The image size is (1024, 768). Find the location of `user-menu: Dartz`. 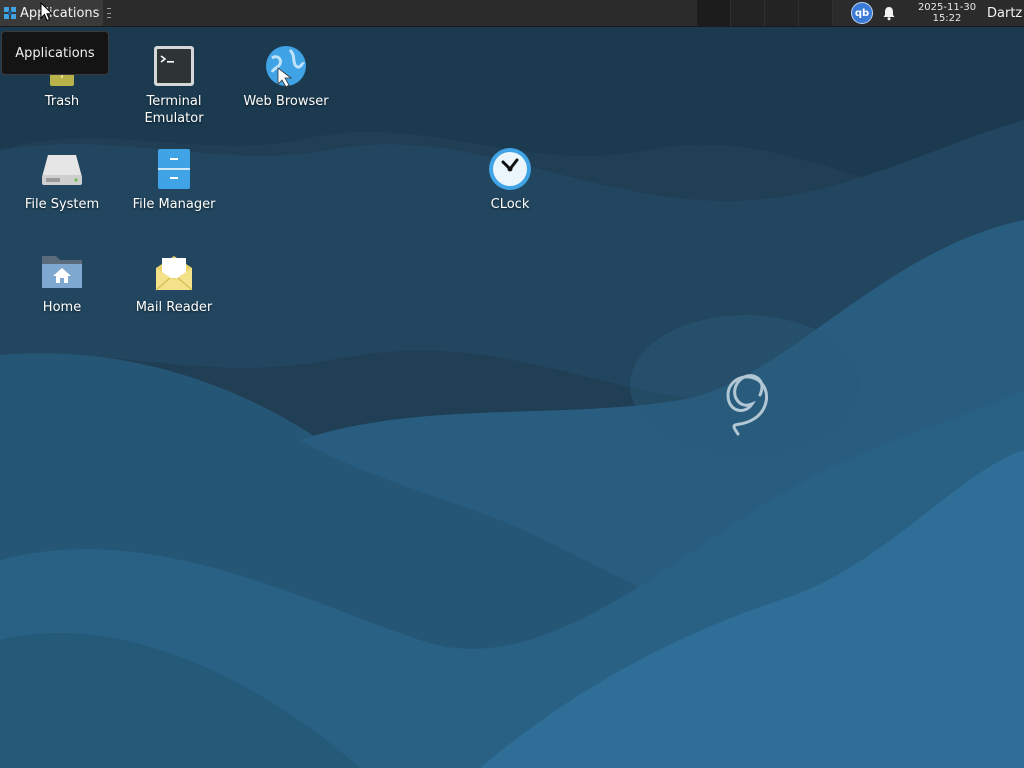

user-menu: Dartz is located at coordinates (1005, 13).